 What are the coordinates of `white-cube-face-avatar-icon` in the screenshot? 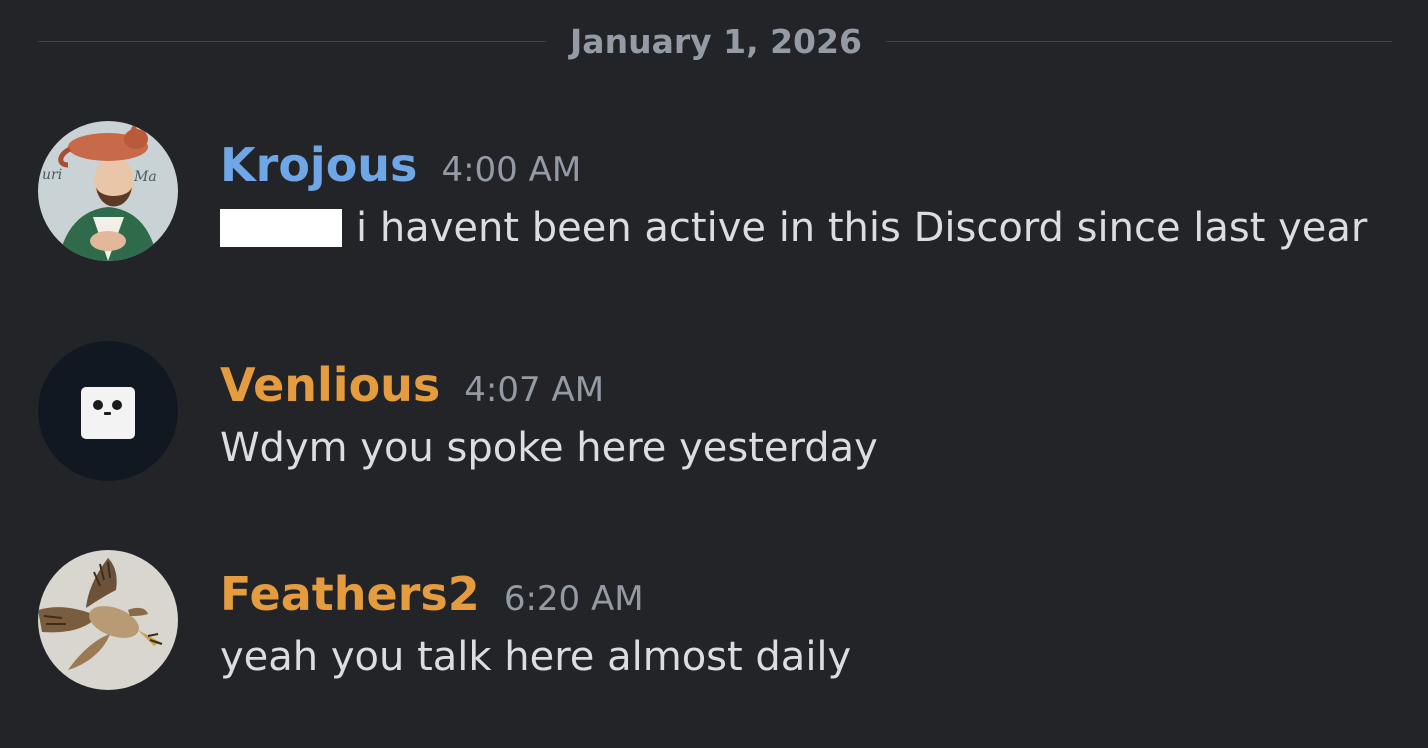 It's located at (108, 411).